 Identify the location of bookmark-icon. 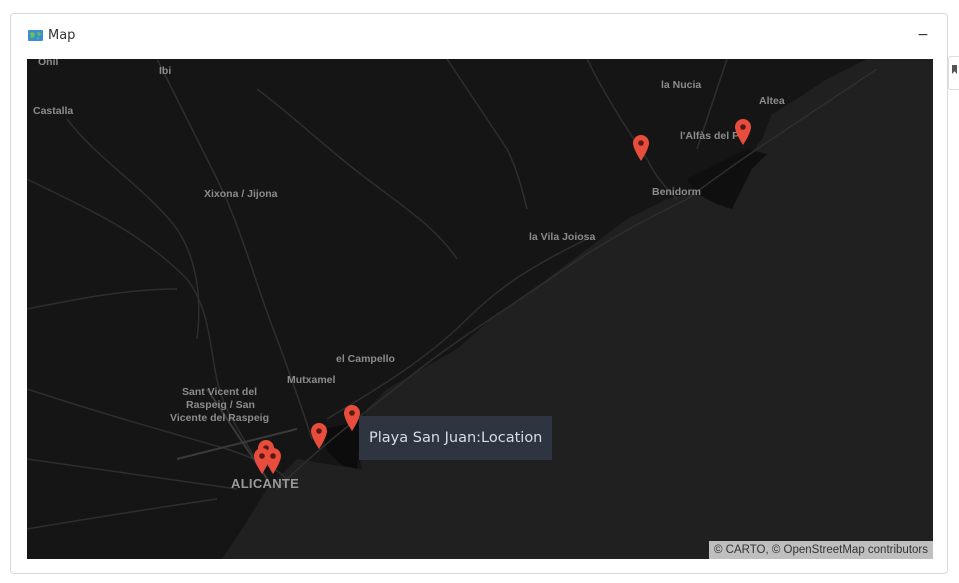
(954, 69).